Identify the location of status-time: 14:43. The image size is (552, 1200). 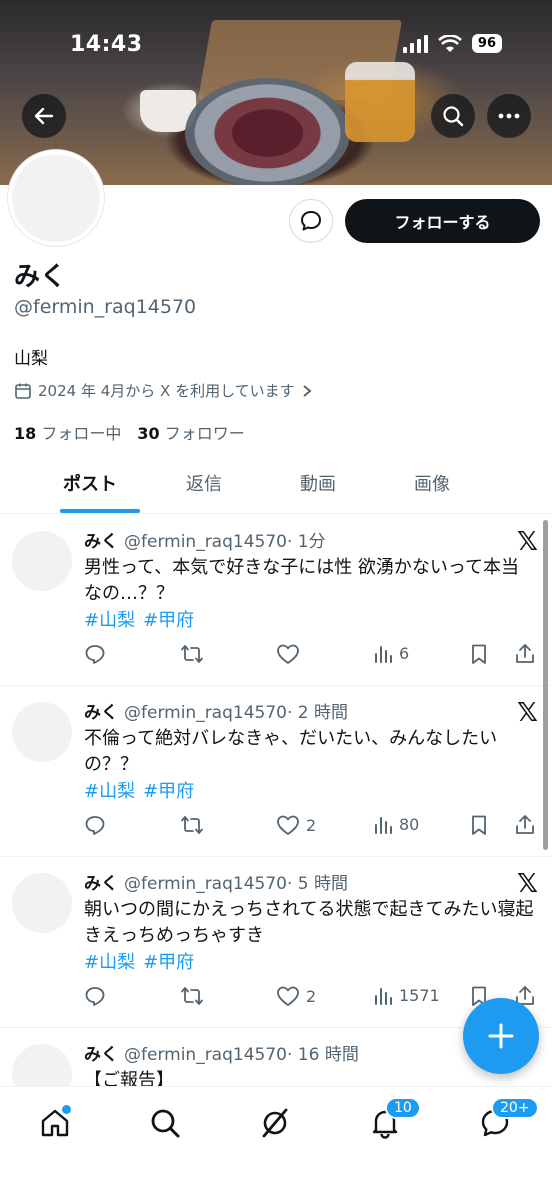
(106, 44).